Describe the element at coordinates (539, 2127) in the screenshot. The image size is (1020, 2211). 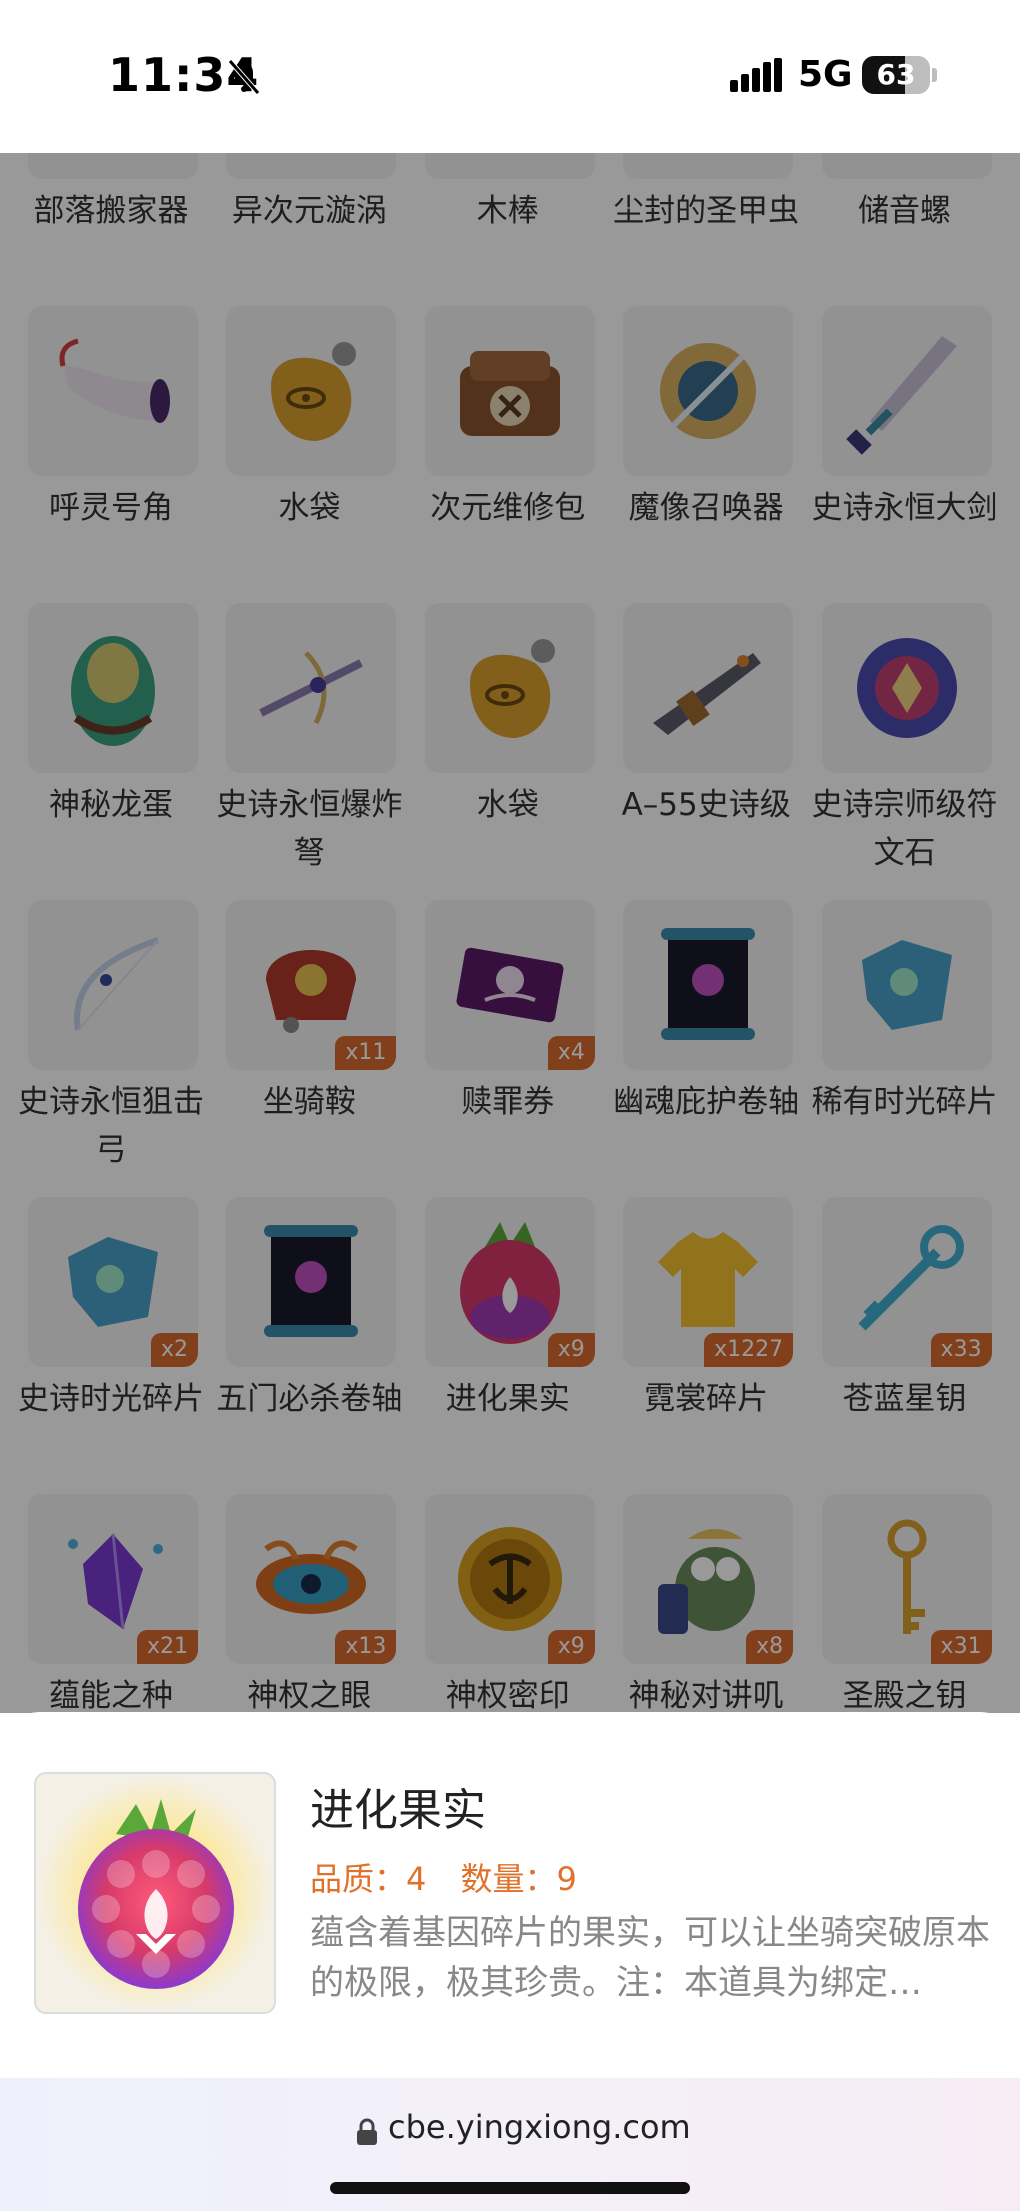
I see `url-text: cbe.yingxiong.com` at that location.